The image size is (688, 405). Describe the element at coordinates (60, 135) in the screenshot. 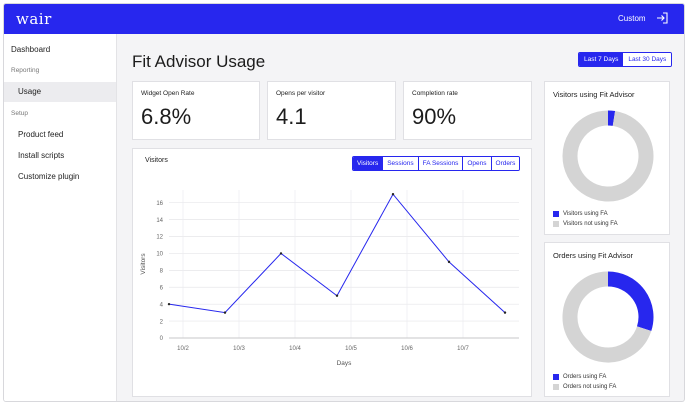

I see `sidebar-item-product-feed: Product feed` at that location.